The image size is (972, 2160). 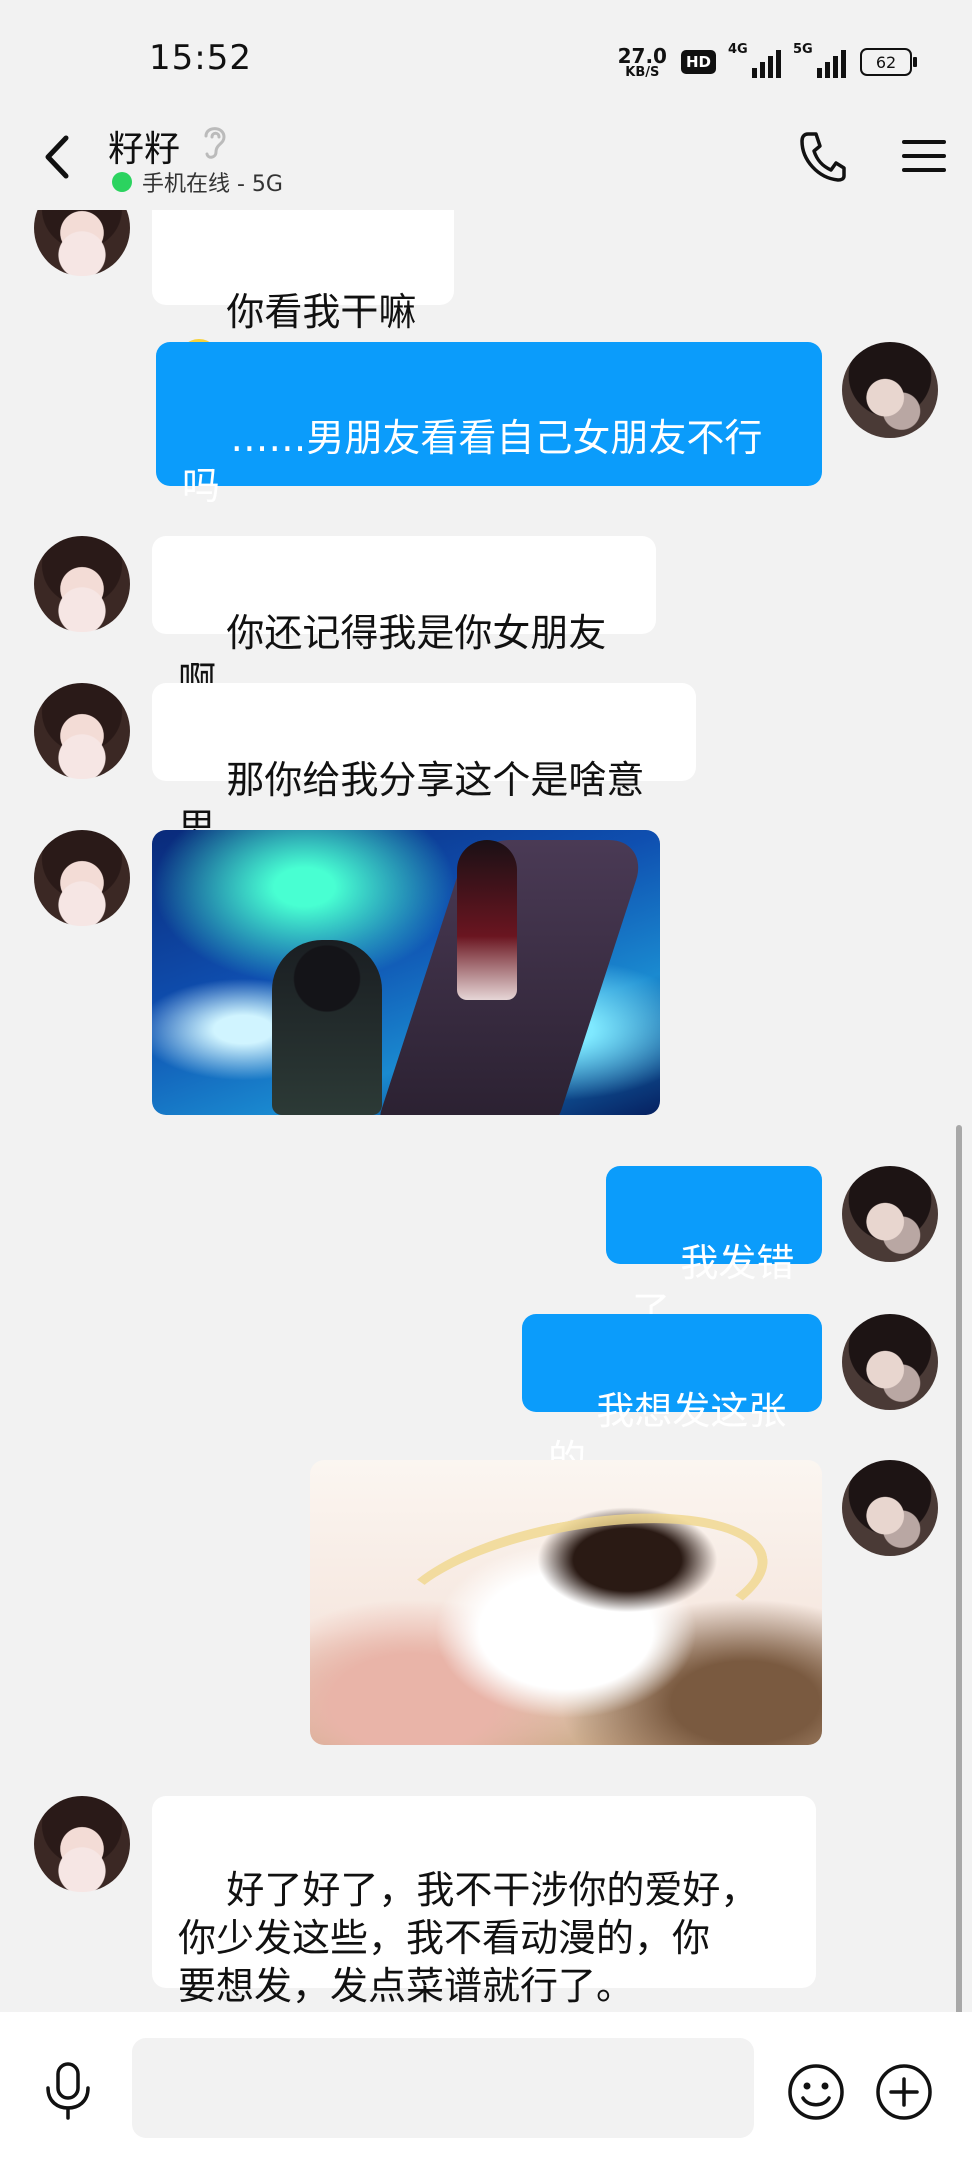 I want to click on anime-dancer-image, so click(x=566, y=1602).